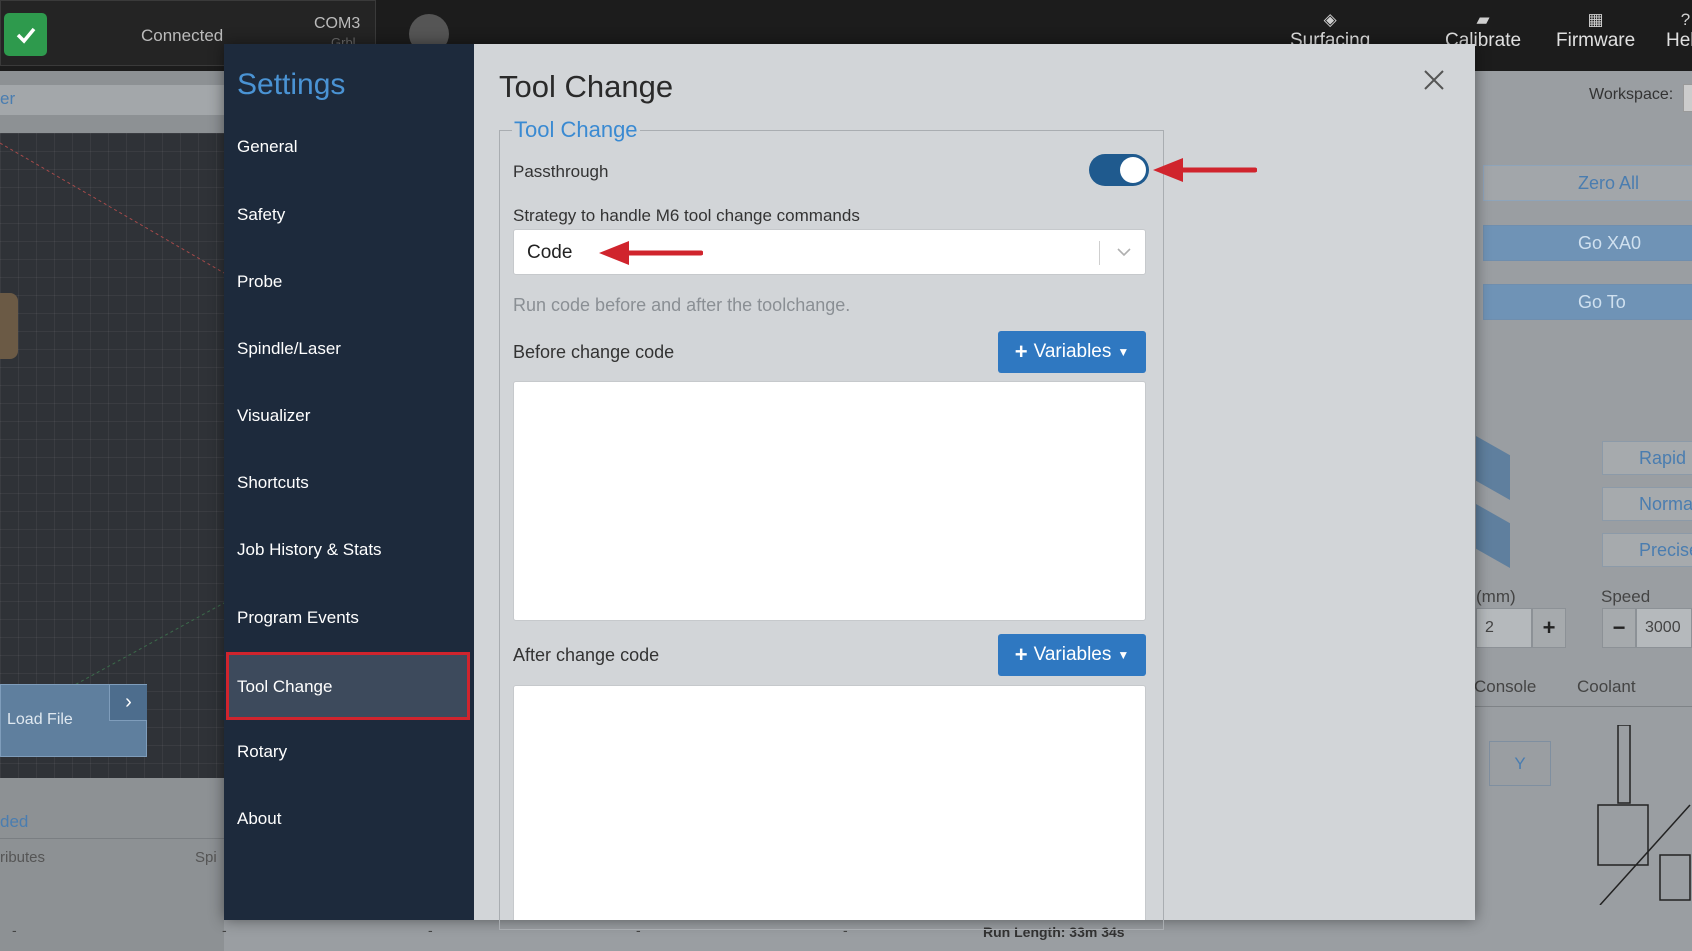 This screenshot has height=951, width=1692. I want to click on file-loaded-label: ded, so click(14, 821).